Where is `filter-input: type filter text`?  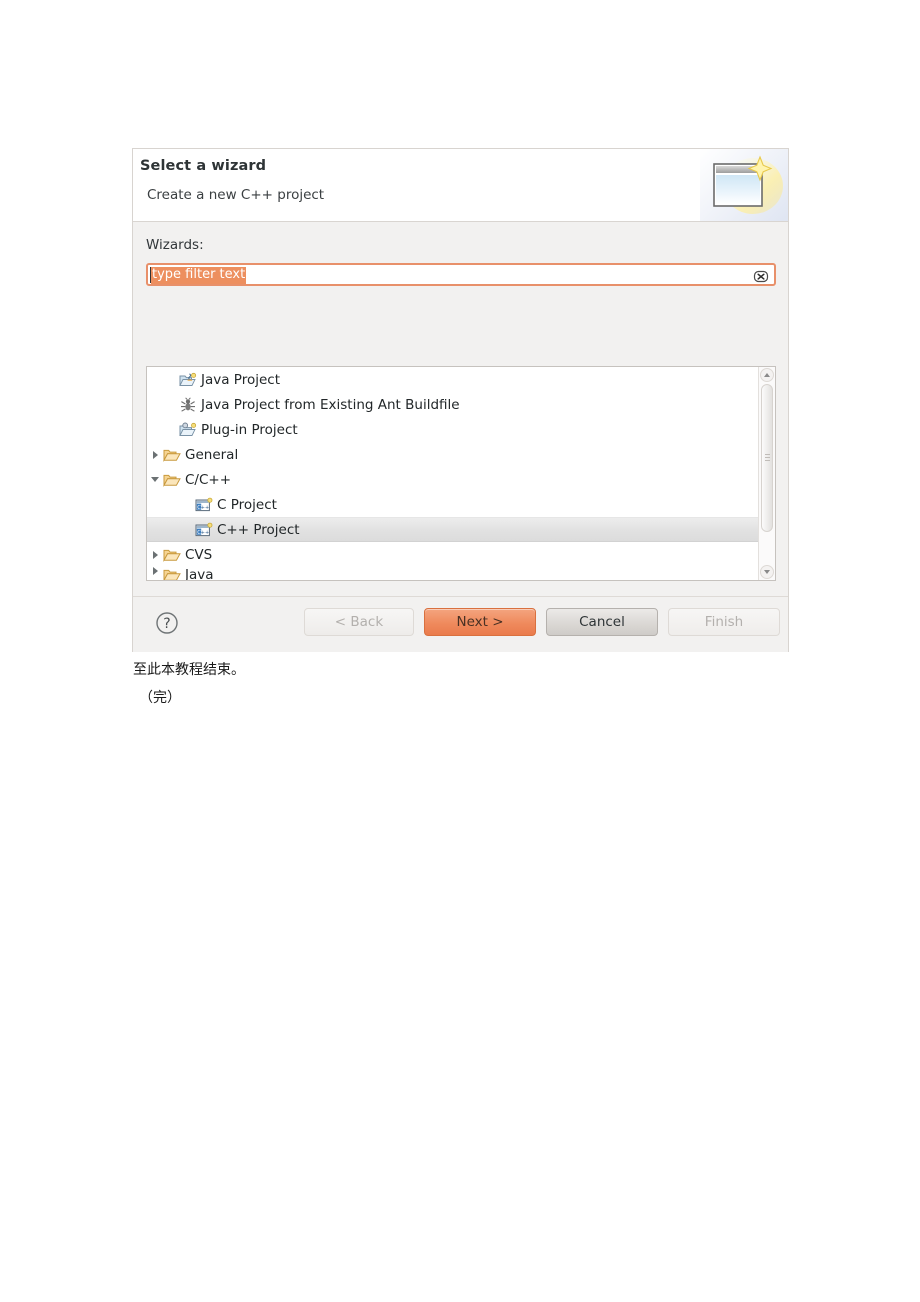 filter-input: type filter text is located at coordinates (461, 274).